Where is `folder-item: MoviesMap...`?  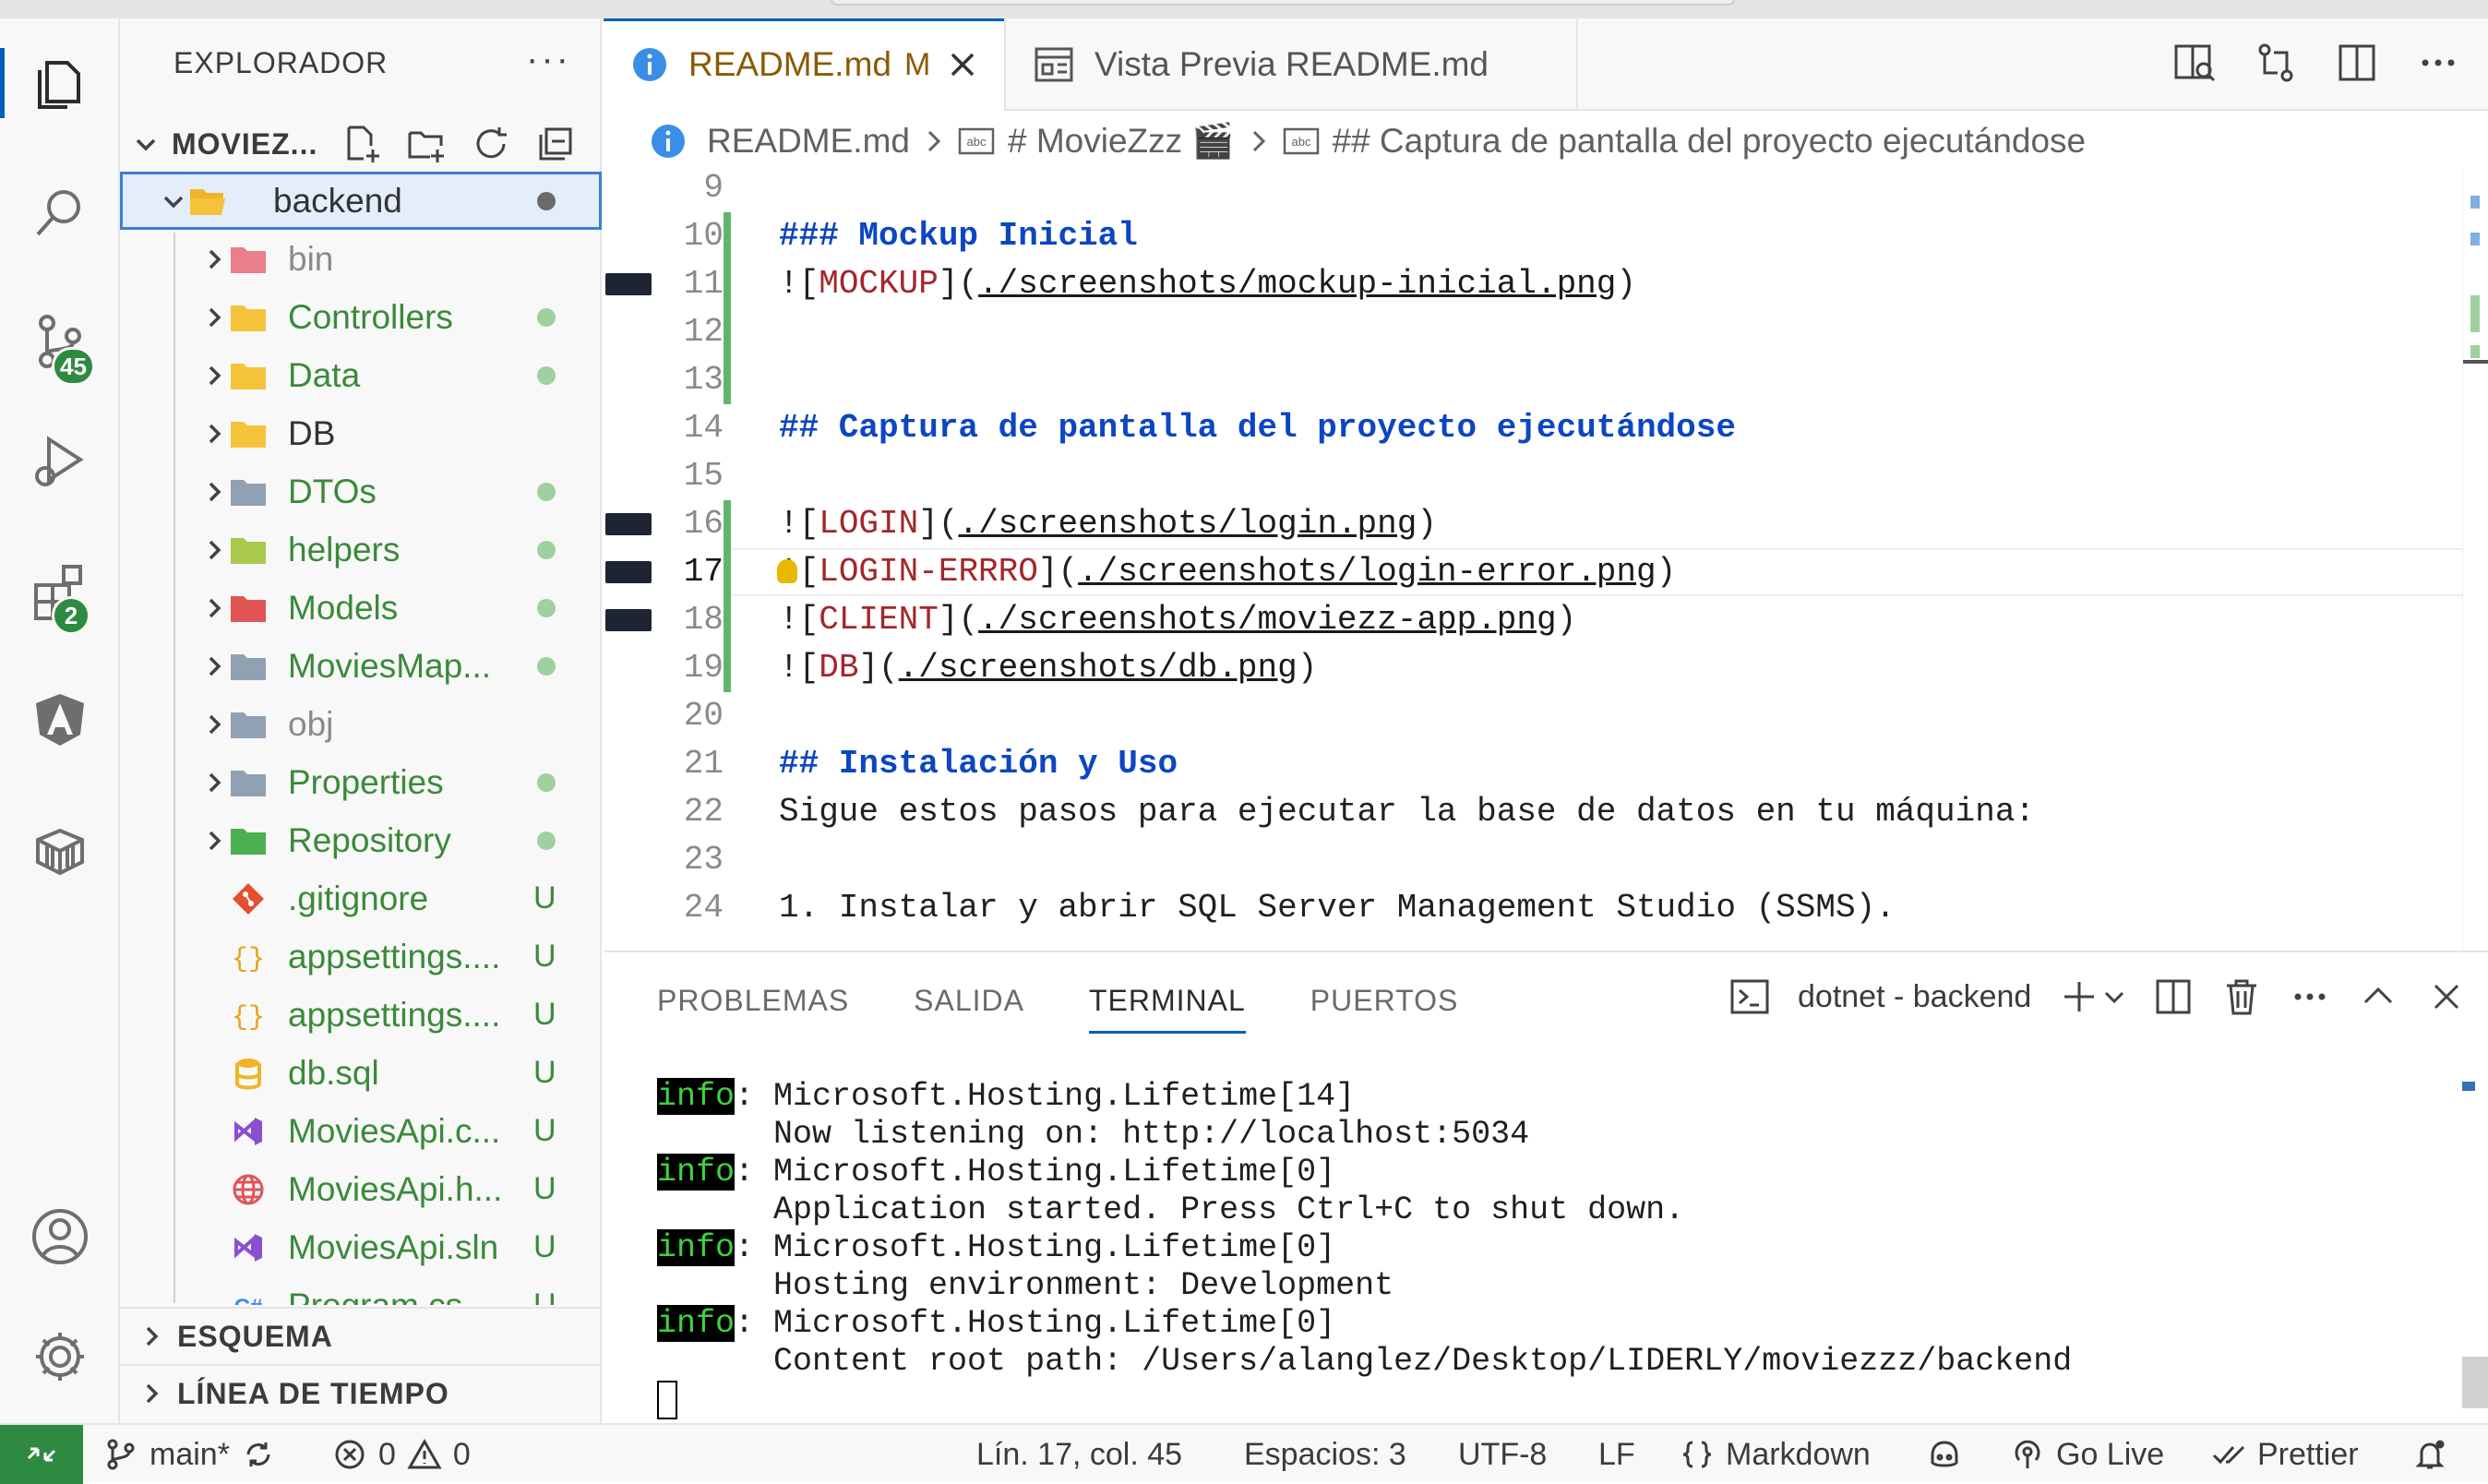 folder-item: MoviesMap... is located at coordinates (361, 666).